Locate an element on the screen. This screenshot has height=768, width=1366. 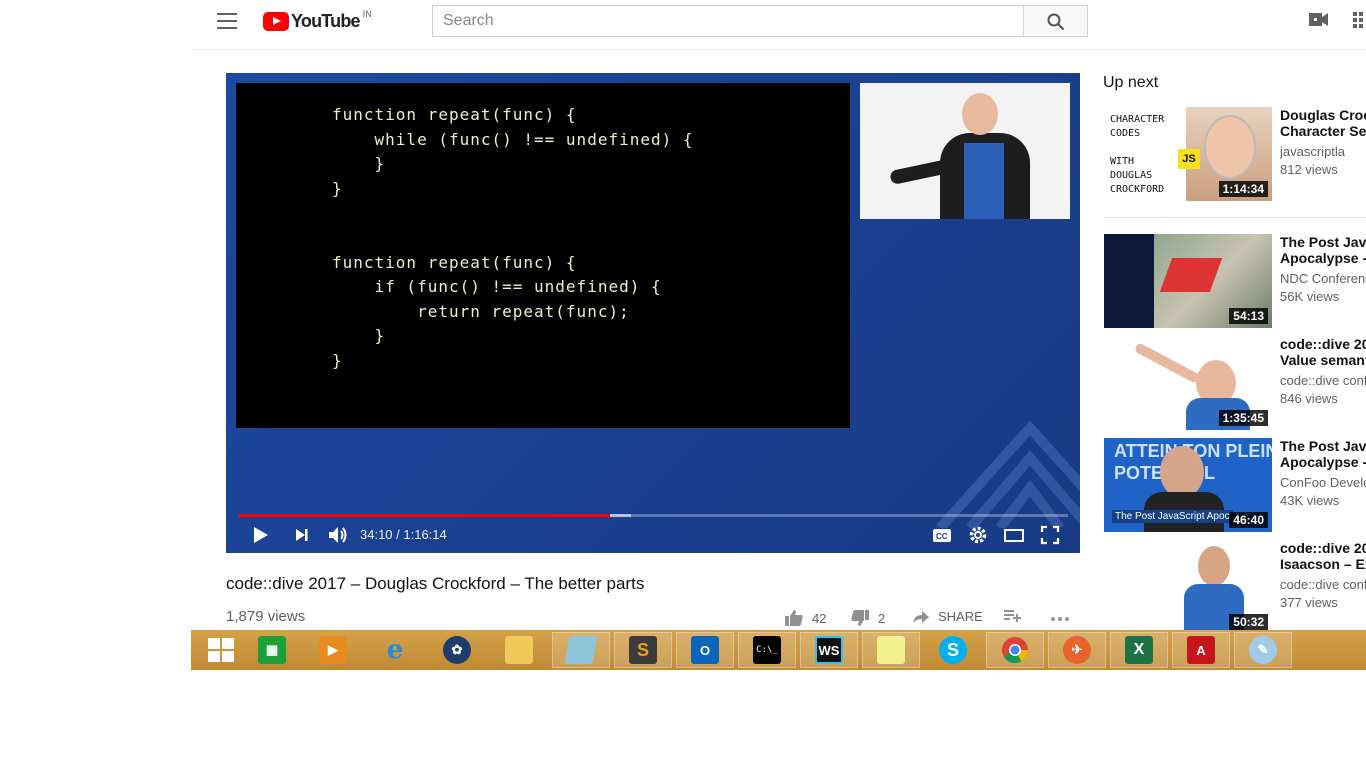
video-views: 43K views is located at coordinates (1310, 500).